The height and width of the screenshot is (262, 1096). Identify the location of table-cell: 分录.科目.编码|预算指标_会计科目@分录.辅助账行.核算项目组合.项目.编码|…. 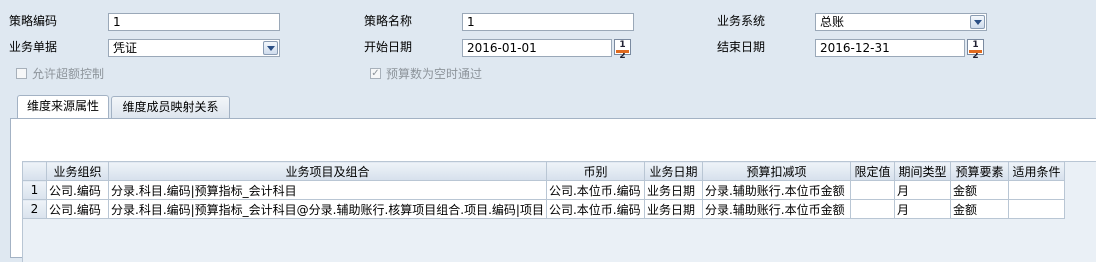
(327, 209).